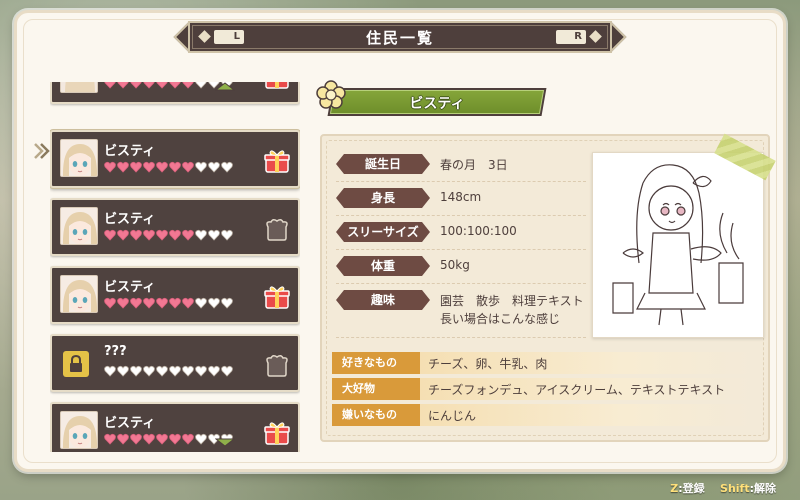  I want to click on character-sketch-image, so click(678, 245).